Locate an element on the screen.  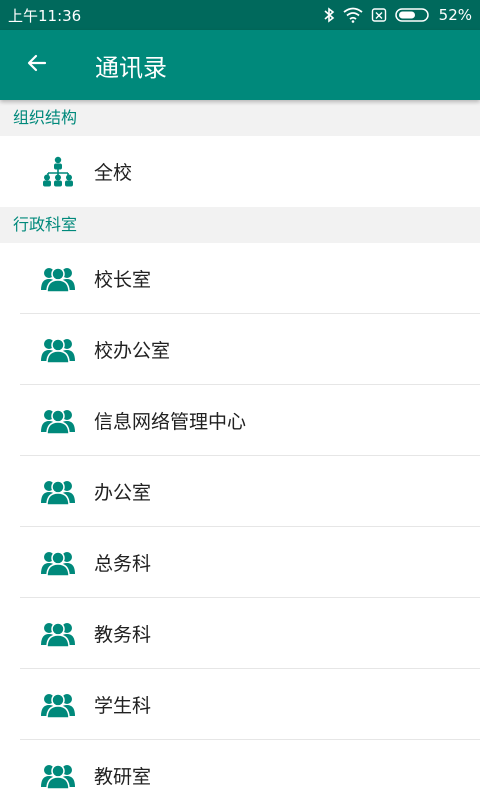
arrow-left-icon is located at coordinates (37, 65).